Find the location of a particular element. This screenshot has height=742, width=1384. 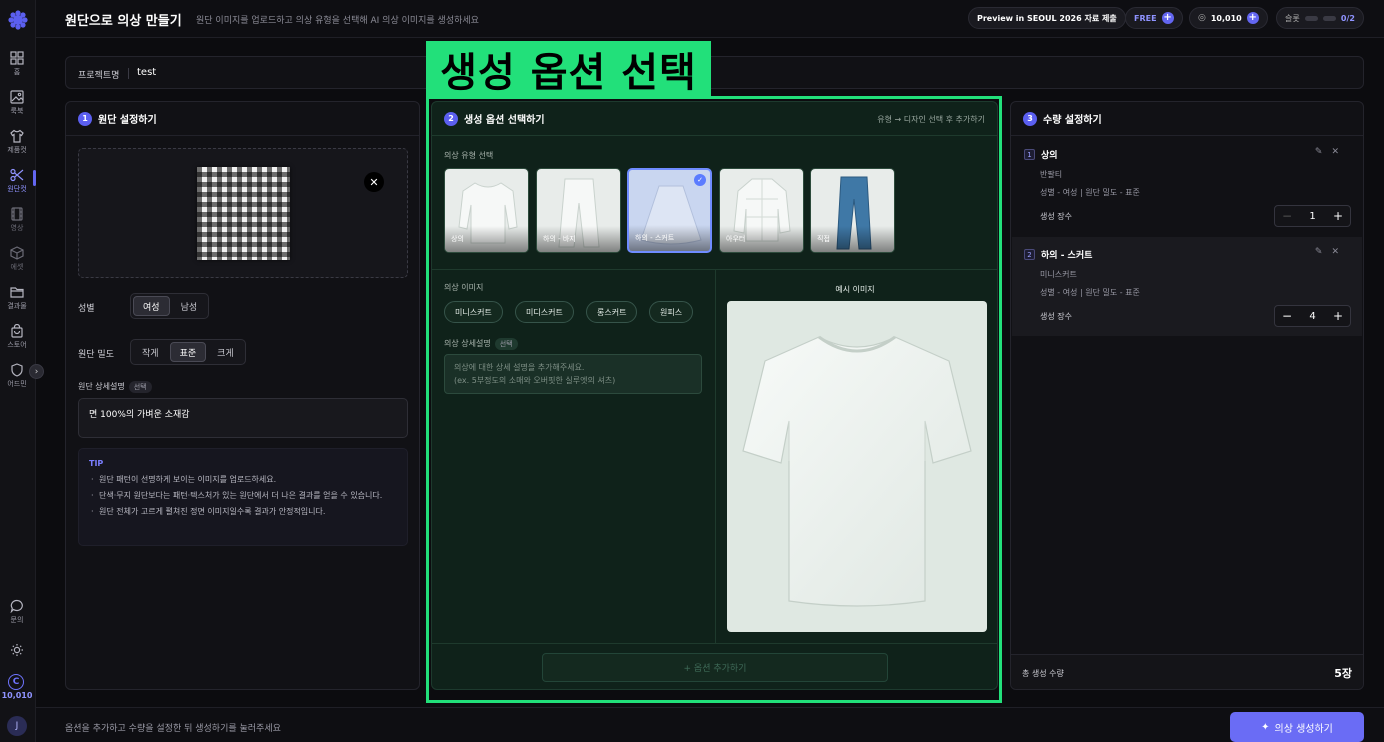

credits-pill: ◎ 10,010 + is located at coordinates (1228, 18).